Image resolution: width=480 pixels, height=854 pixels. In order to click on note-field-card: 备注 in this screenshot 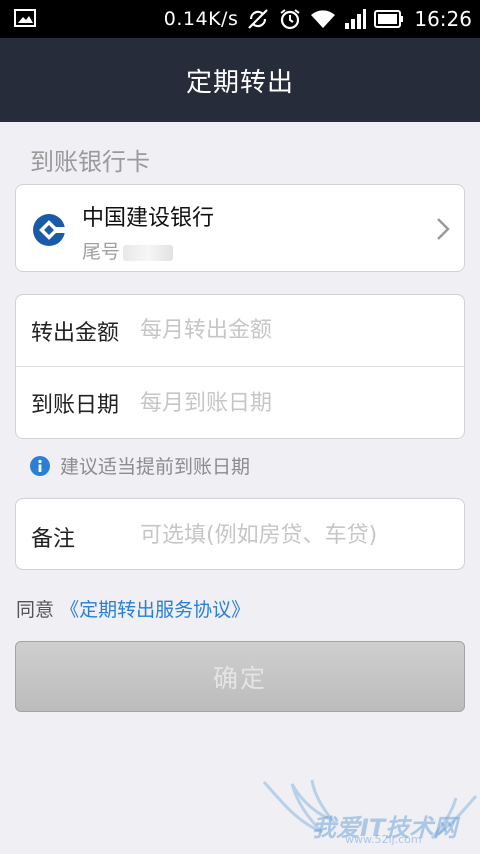, I will do `click(240, 534)`.